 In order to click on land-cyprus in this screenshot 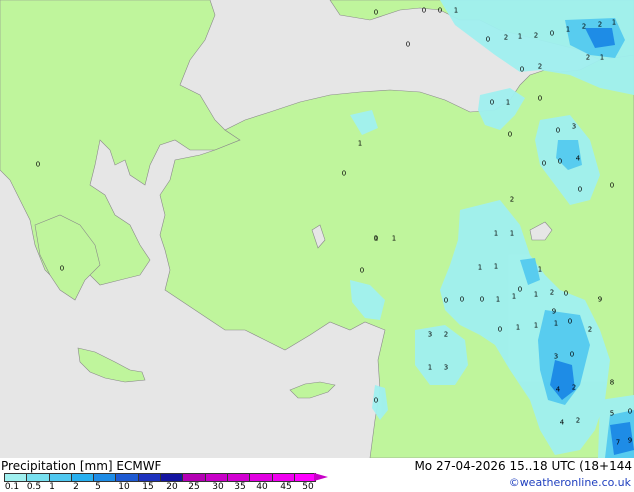, I will do `click(312, 390)`.